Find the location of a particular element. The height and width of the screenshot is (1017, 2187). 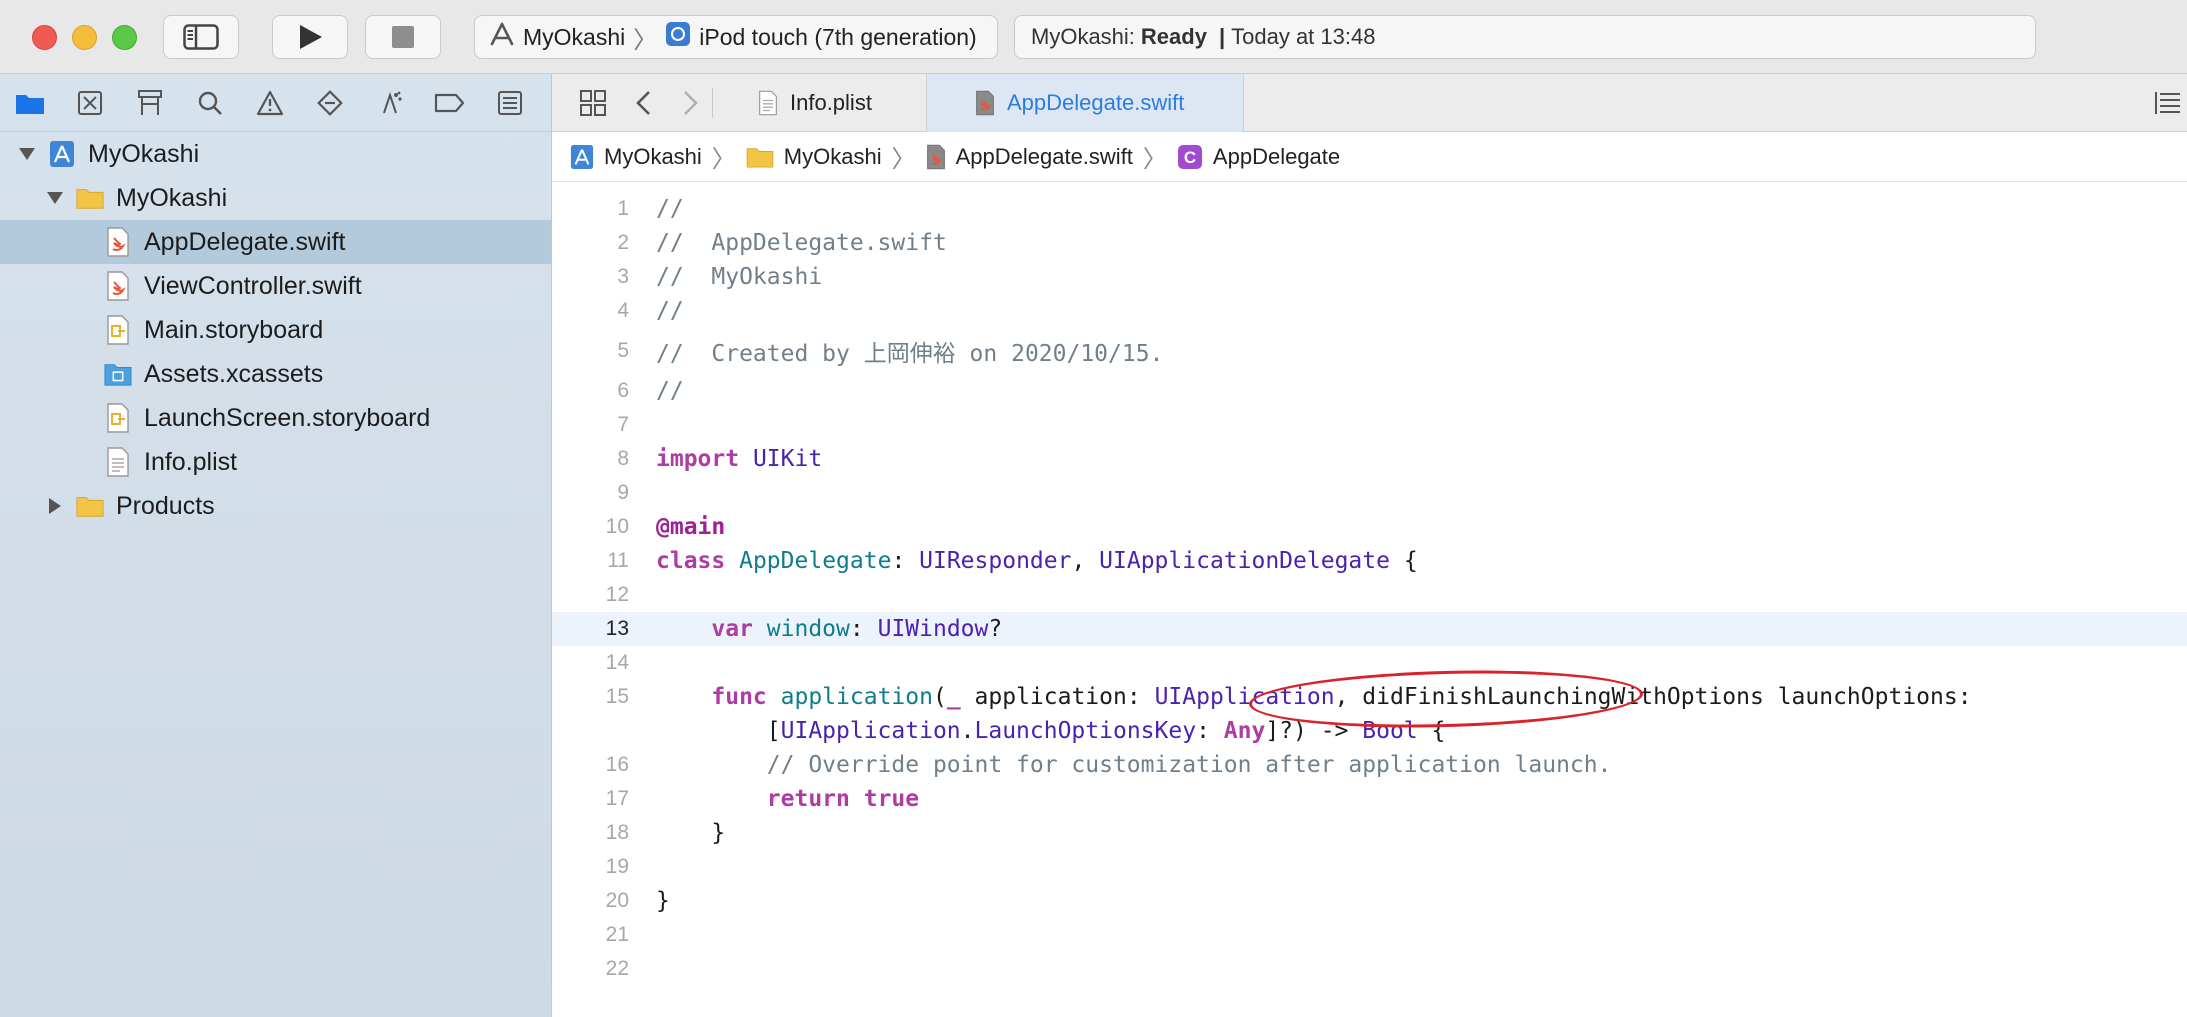

back-button is located at coordinates (643, 103).